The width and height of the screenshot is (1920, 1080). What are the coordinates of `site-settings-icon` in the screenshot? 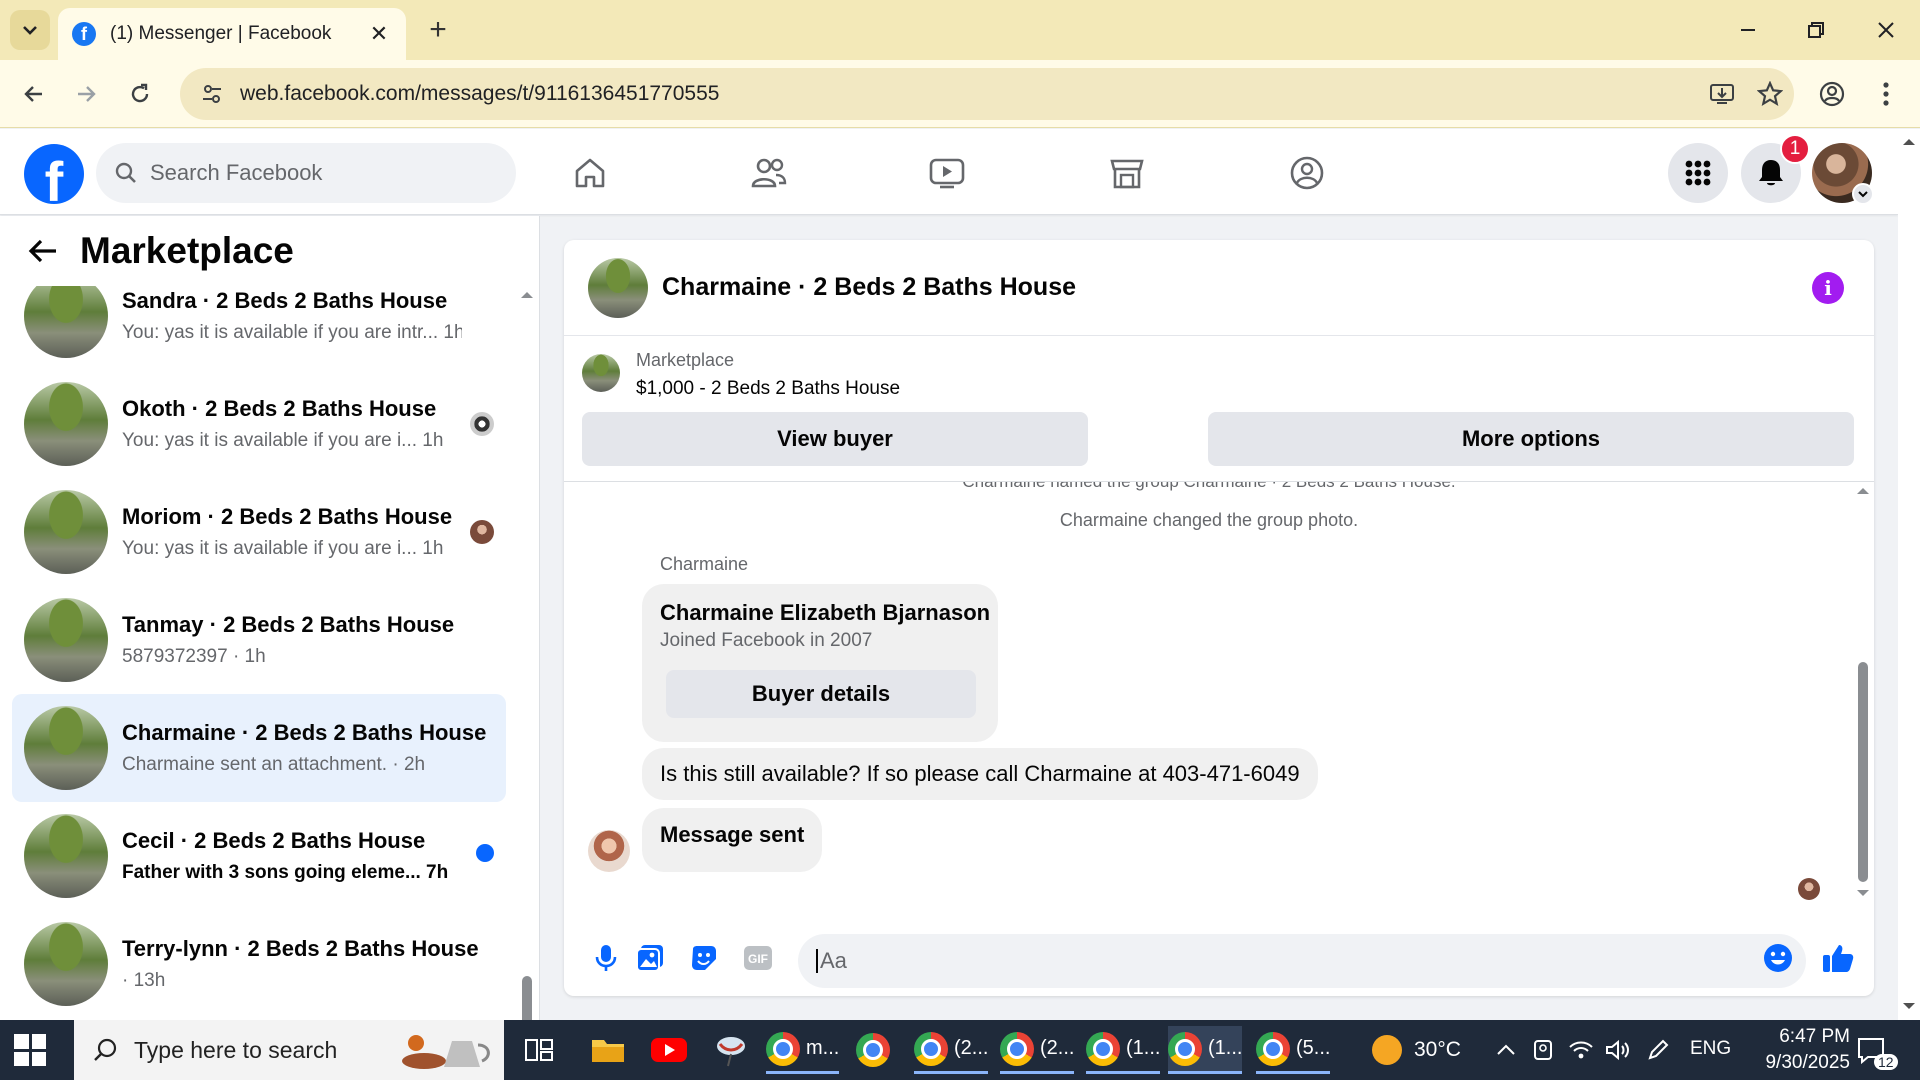 It's located at (212, 94).